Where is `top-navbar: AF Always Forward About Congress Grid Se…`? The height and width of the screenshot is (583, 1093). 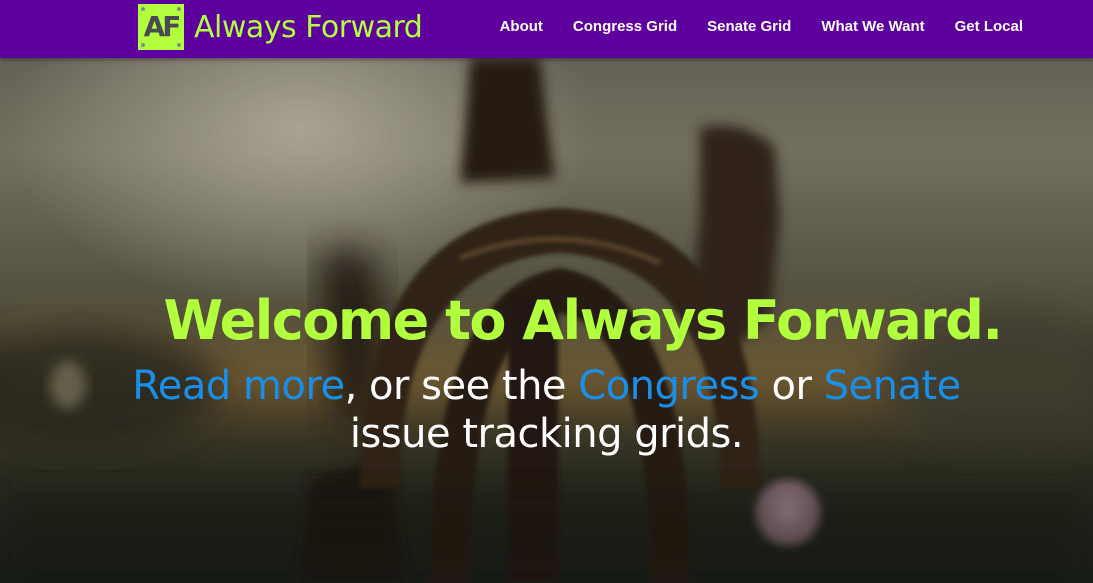
top-navbar: AF Always Forward About Congress Grid Se… is located at coordinates (546, 29).